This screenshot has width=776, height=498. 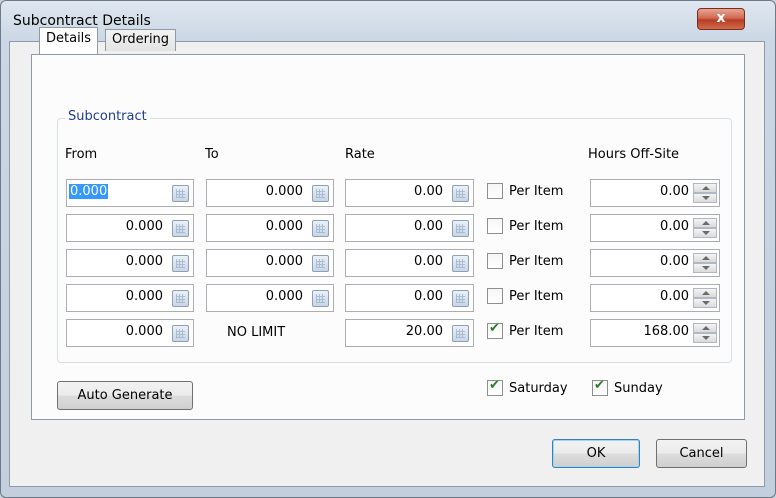 I want to click on ok-button: OK, so click(x=596, y=453).